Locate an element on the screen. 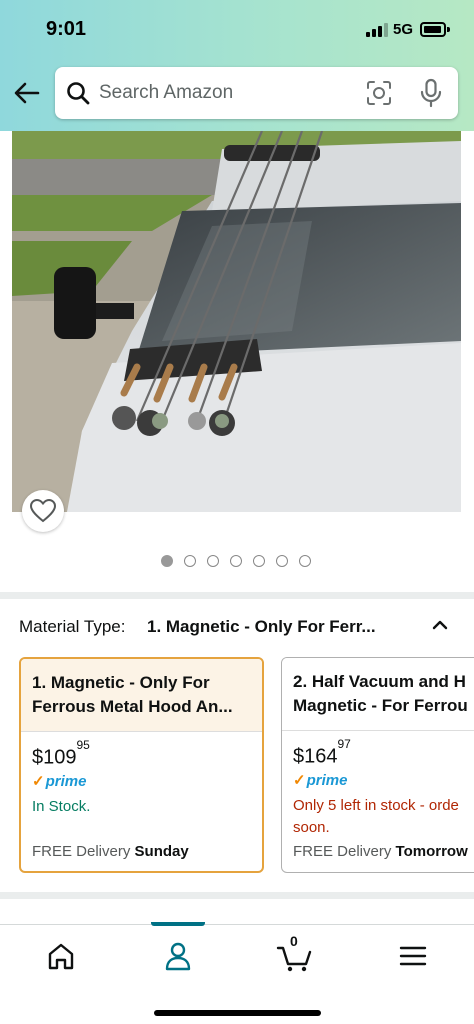 This screenshot has width=474, height=1024. wishlist-button is located at coordinates (43, 511).